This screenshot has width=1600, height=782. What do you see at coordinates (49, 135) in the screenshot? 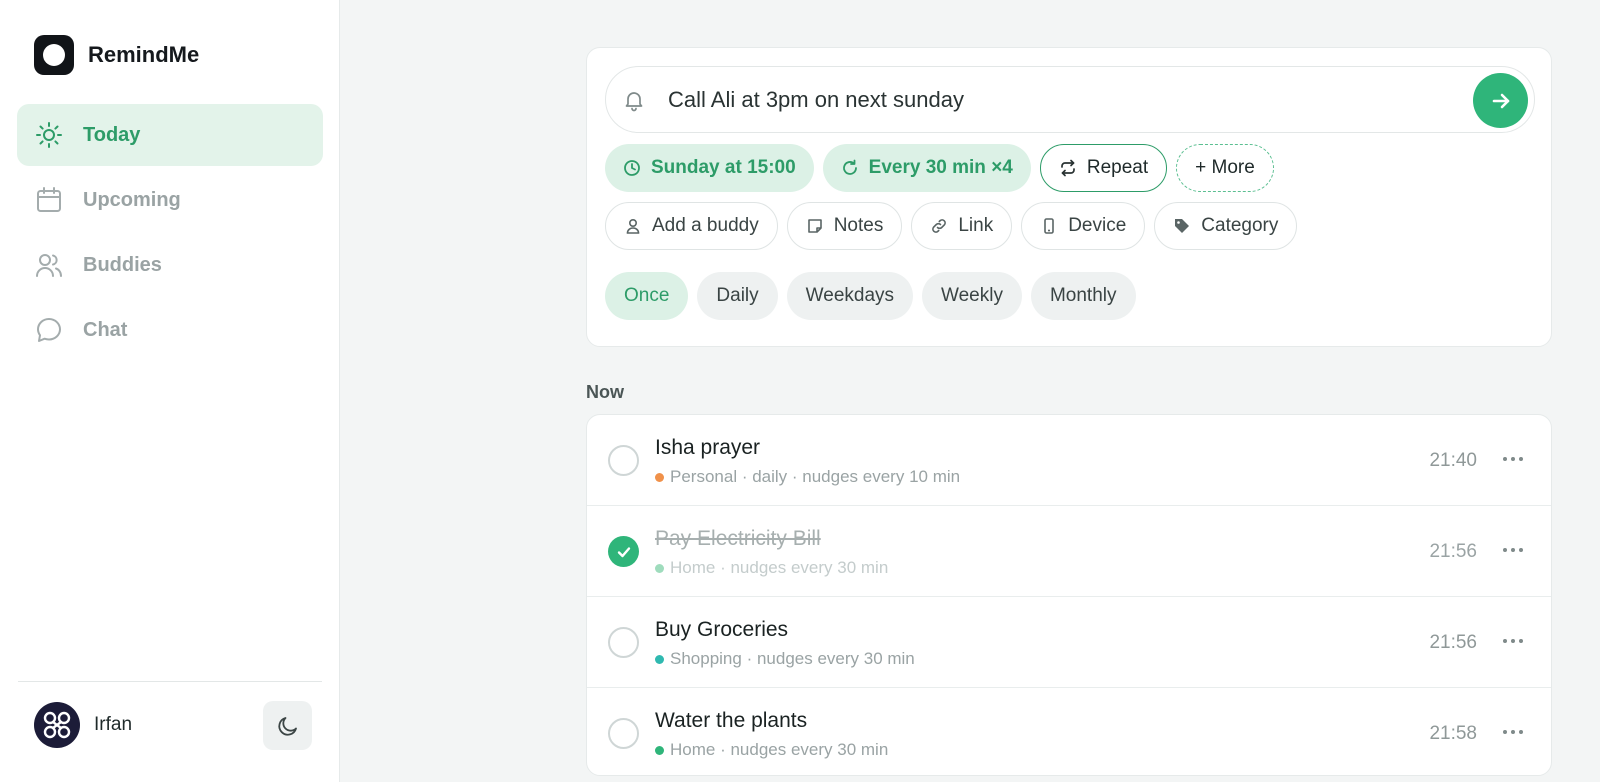
I see `sun-icon` at bounding box center [49, 135].